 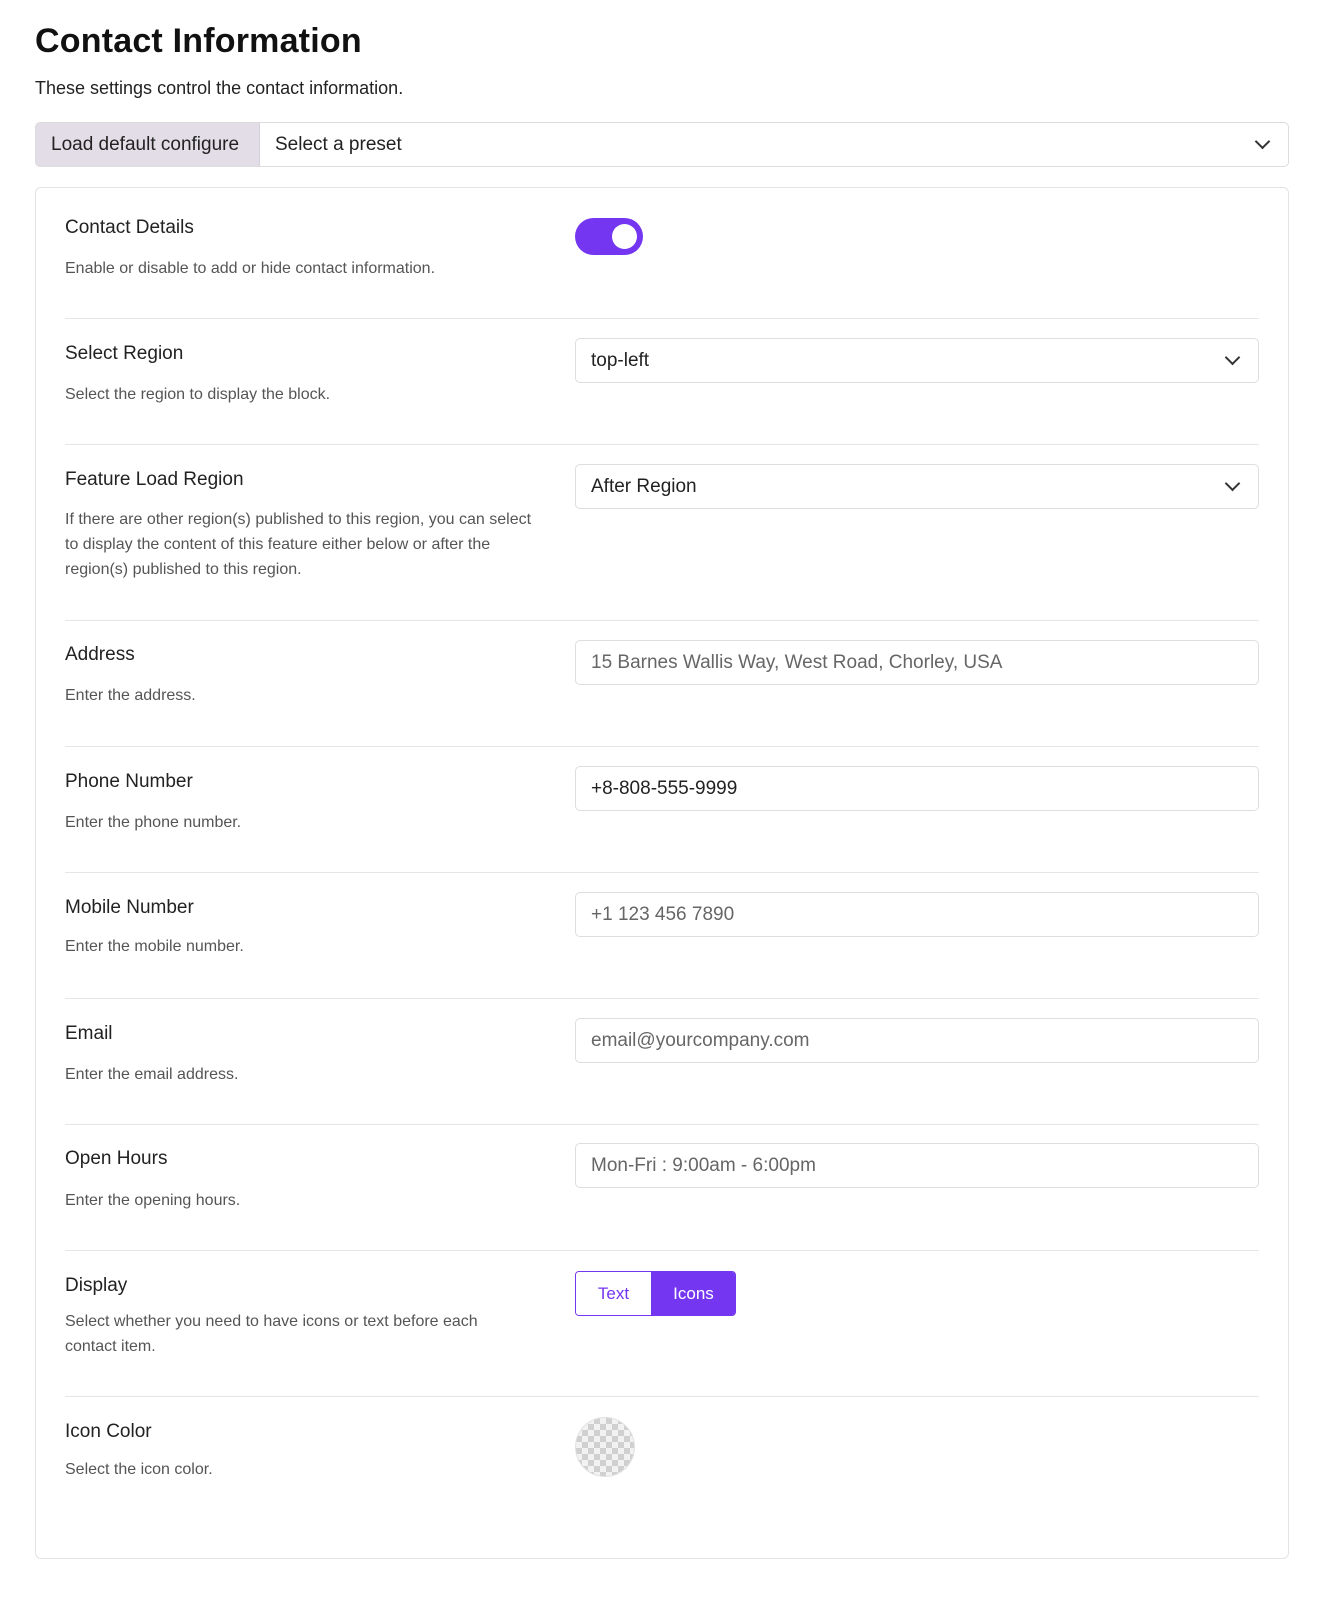 I want to click on mobile-number-description: Enter the mobile number., so click(x=154, y=946).